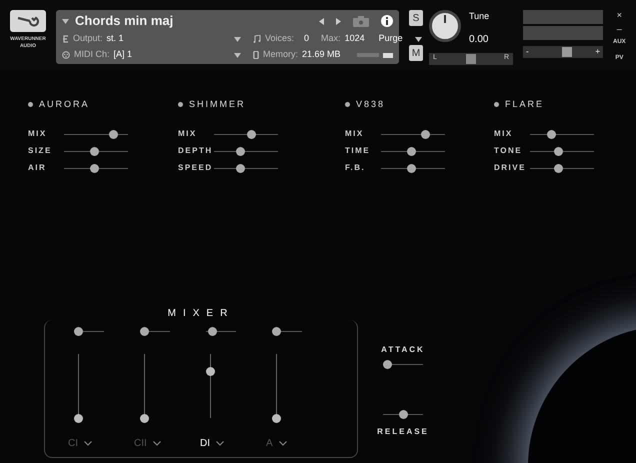  What do you see at coordinates (115, 39) in the screenshot?
I see `field-value: st. 1` at bounding box center [115, 39].